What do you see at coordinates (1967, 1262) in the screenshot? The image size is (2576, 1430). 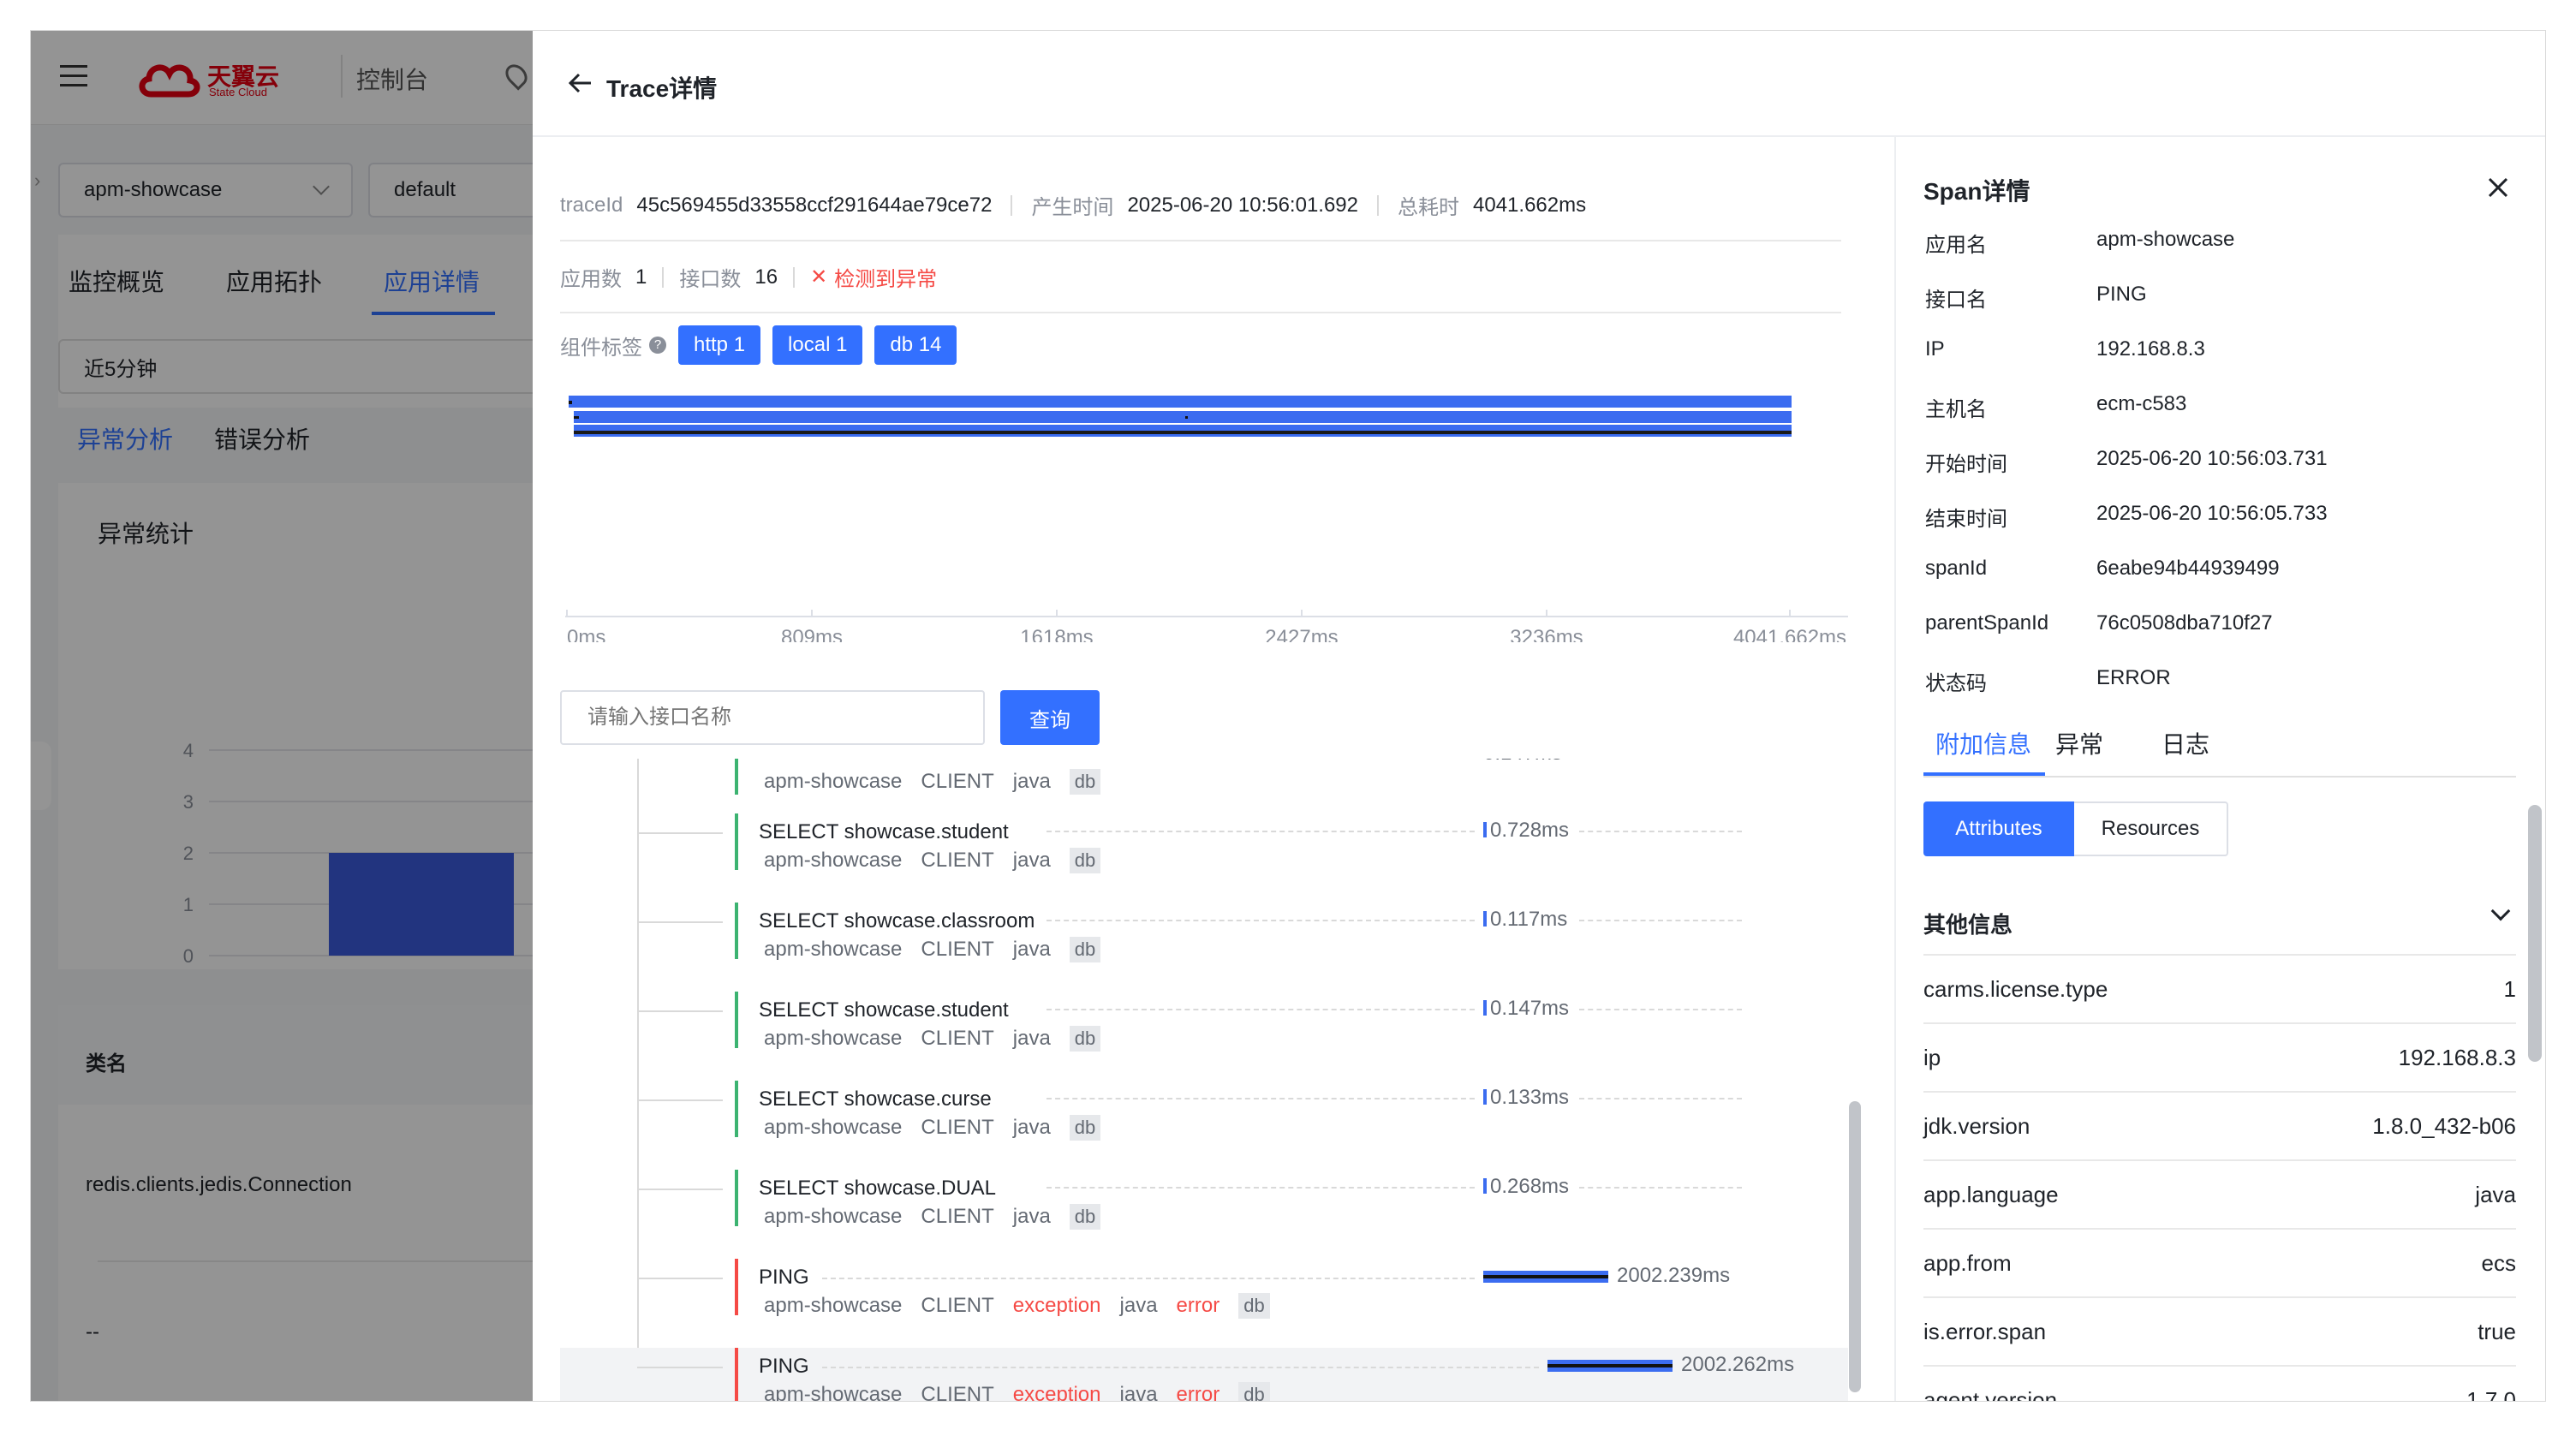 I see `attribute-key: app.from` at bounding box center [1967, 1262].